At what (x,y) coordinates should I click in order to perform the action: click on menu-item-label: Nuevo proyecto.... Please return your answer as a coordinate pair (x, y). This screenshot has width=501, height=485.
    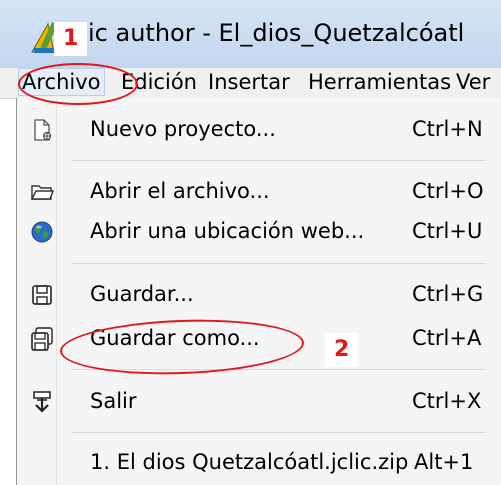
    Looking at the image, I should click on (183, 129).